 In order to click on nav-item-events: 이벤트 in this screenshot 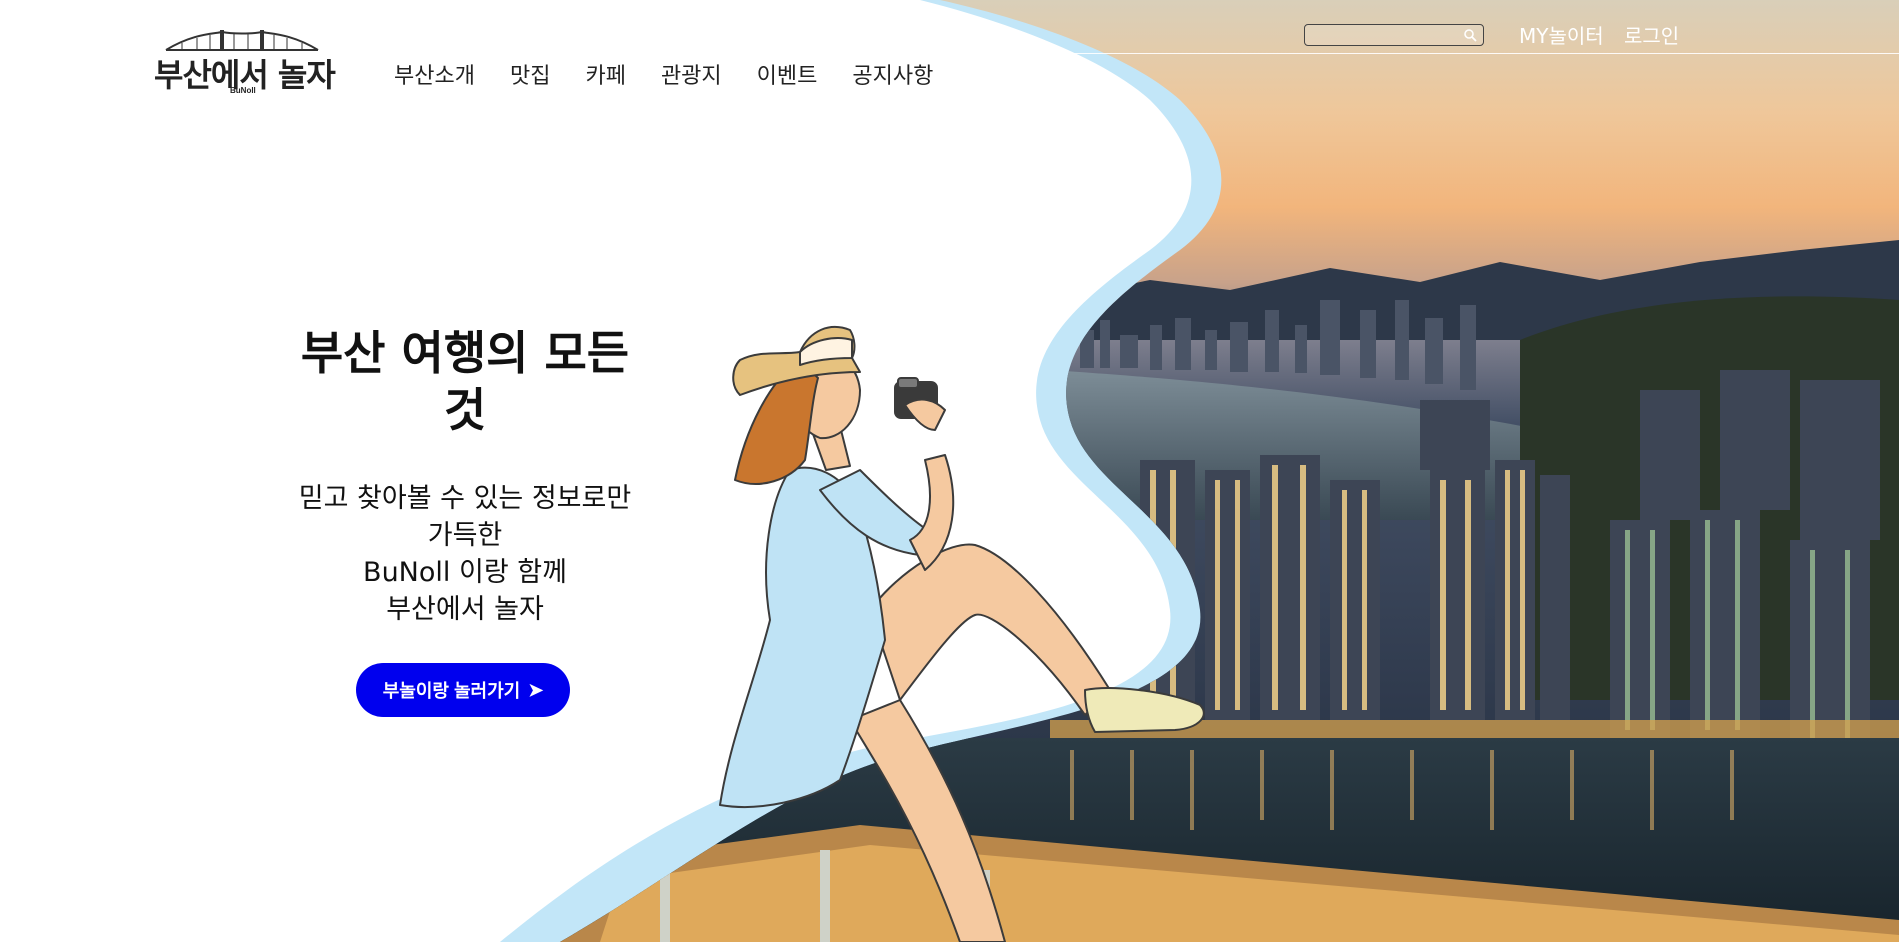, I will do `click(787, 74)`.